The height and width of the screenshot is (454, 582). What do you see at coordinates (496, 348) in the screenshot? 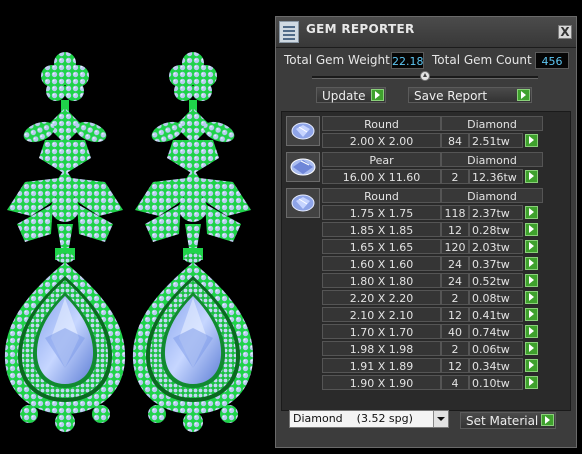
I see `gem-weight: 0.06tw` at bounding box center [496, 348].